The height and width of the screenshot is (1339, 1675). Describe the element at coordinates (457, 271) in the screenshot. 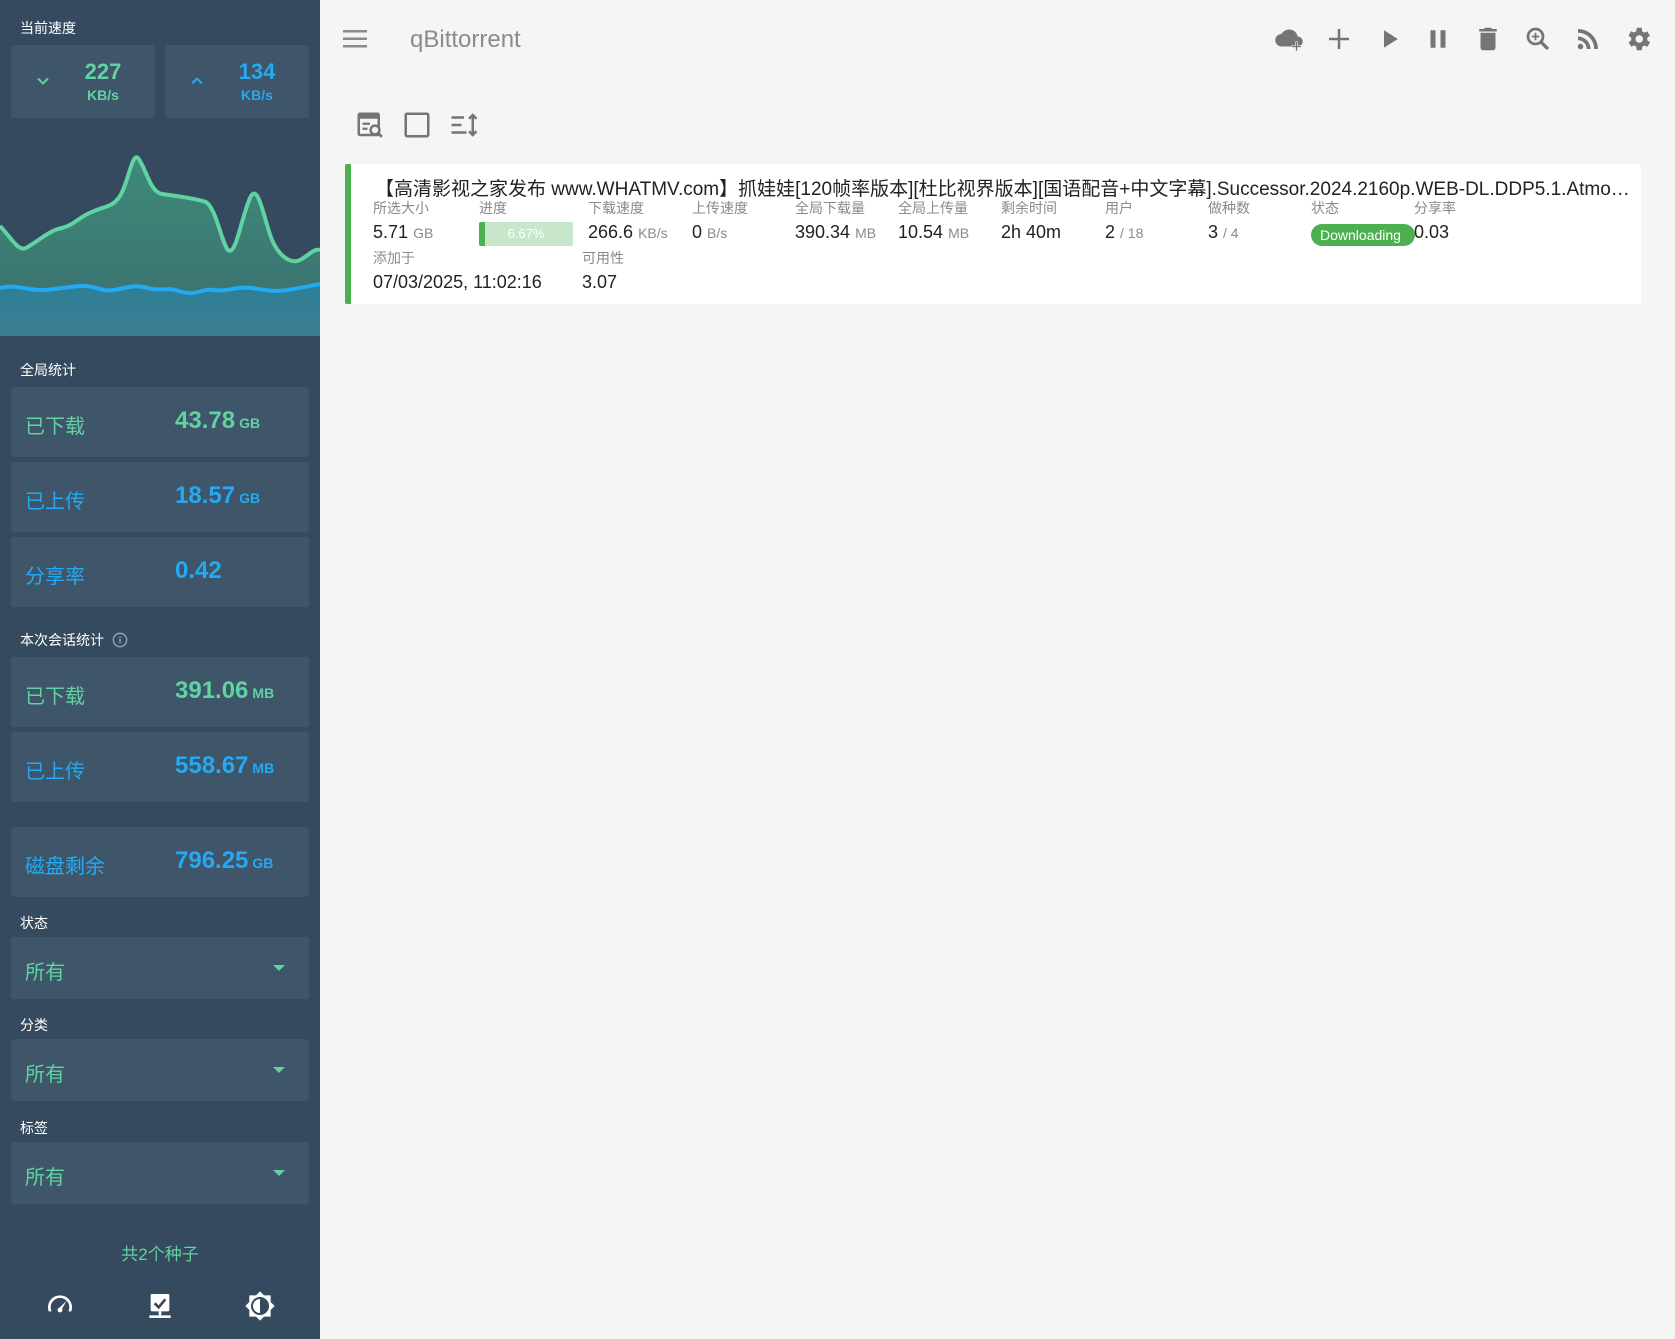

I see `torrent-added: 添加于 07/03/2025, 11:02:16` at that location.